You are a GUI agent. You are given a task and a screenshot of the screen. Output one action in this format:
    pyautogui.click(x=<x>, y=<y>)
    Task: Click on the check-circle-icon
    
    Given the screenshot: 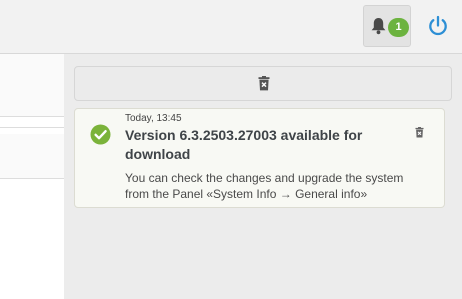 What is the action you would take?
    pyautogui.click(x=100, y=134)
    